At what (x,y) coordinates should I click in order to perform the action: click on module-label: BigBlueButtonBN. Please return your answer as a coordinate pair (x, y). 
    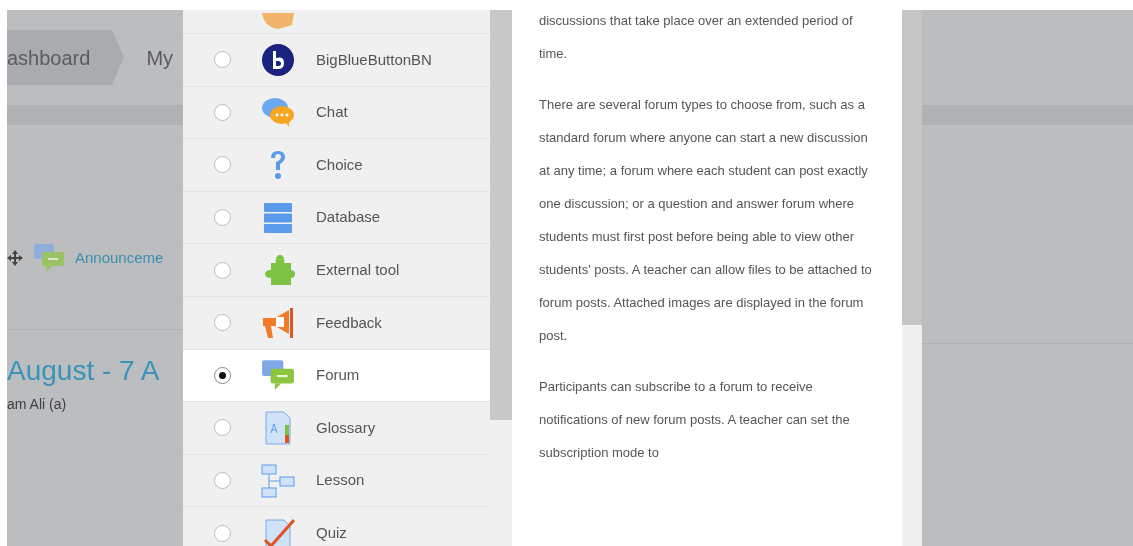
    Looking at the image, I should click on (374, 59).